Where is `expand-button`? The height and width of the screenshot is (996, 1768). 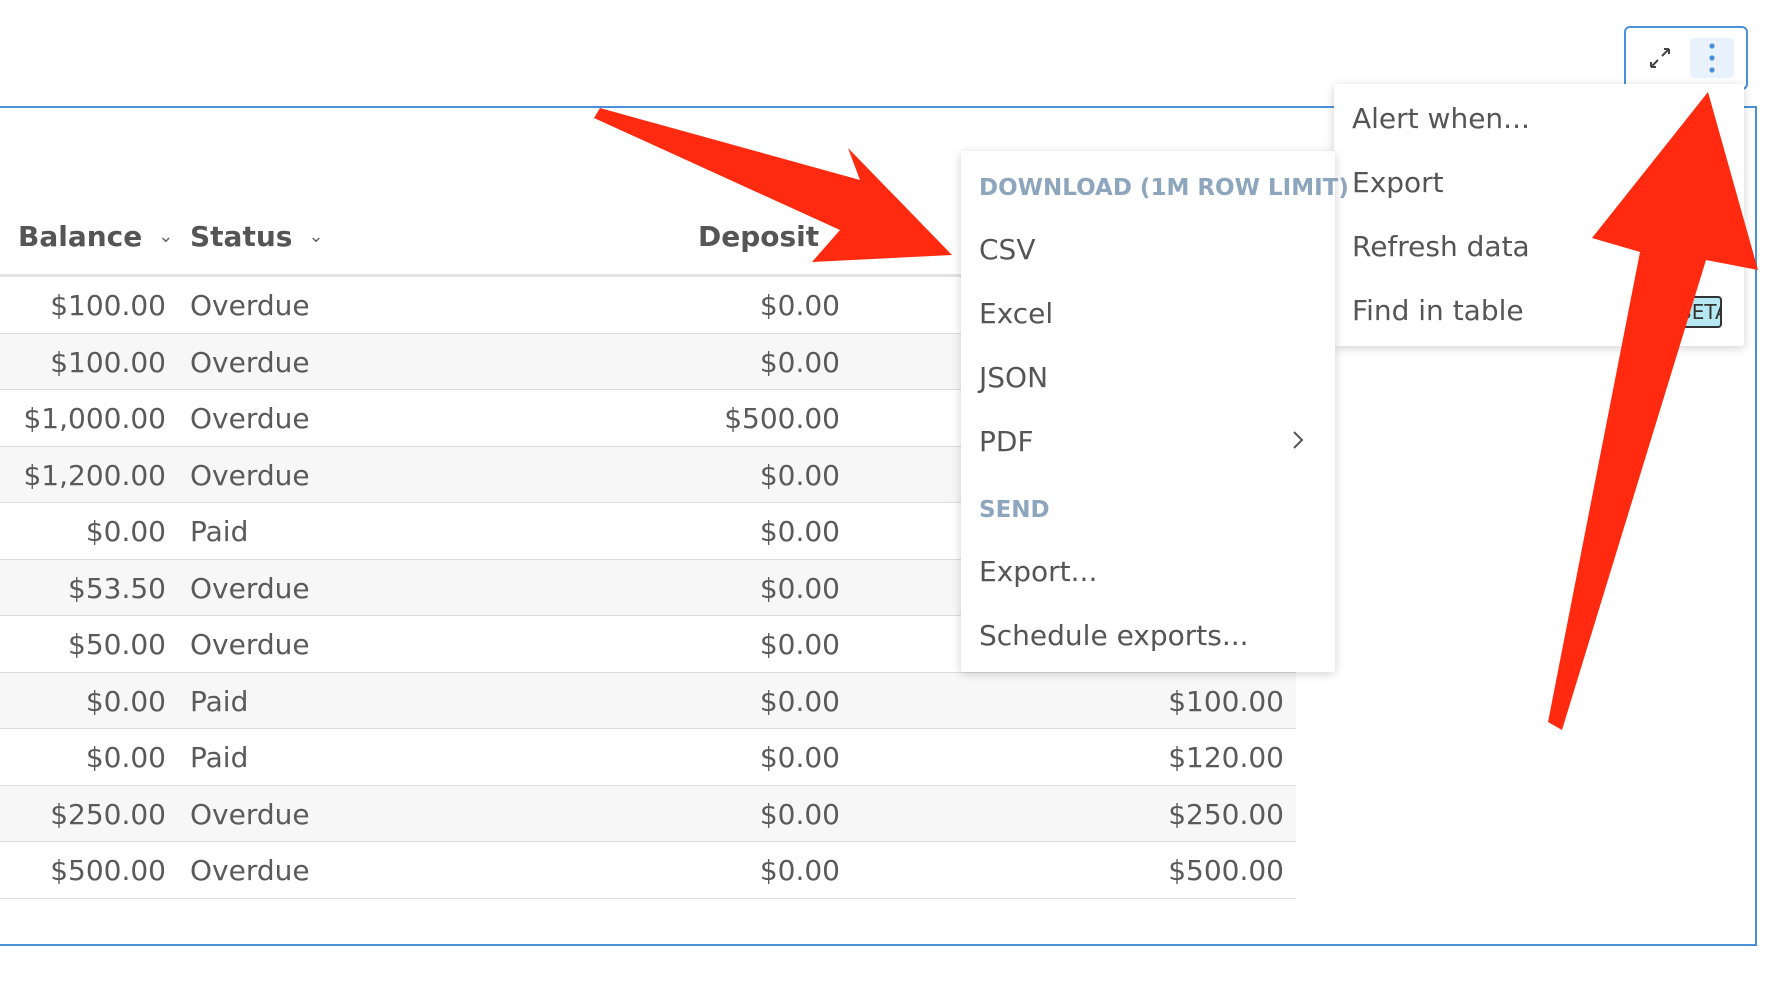 expand-button is located at coordinates (1660, 58).